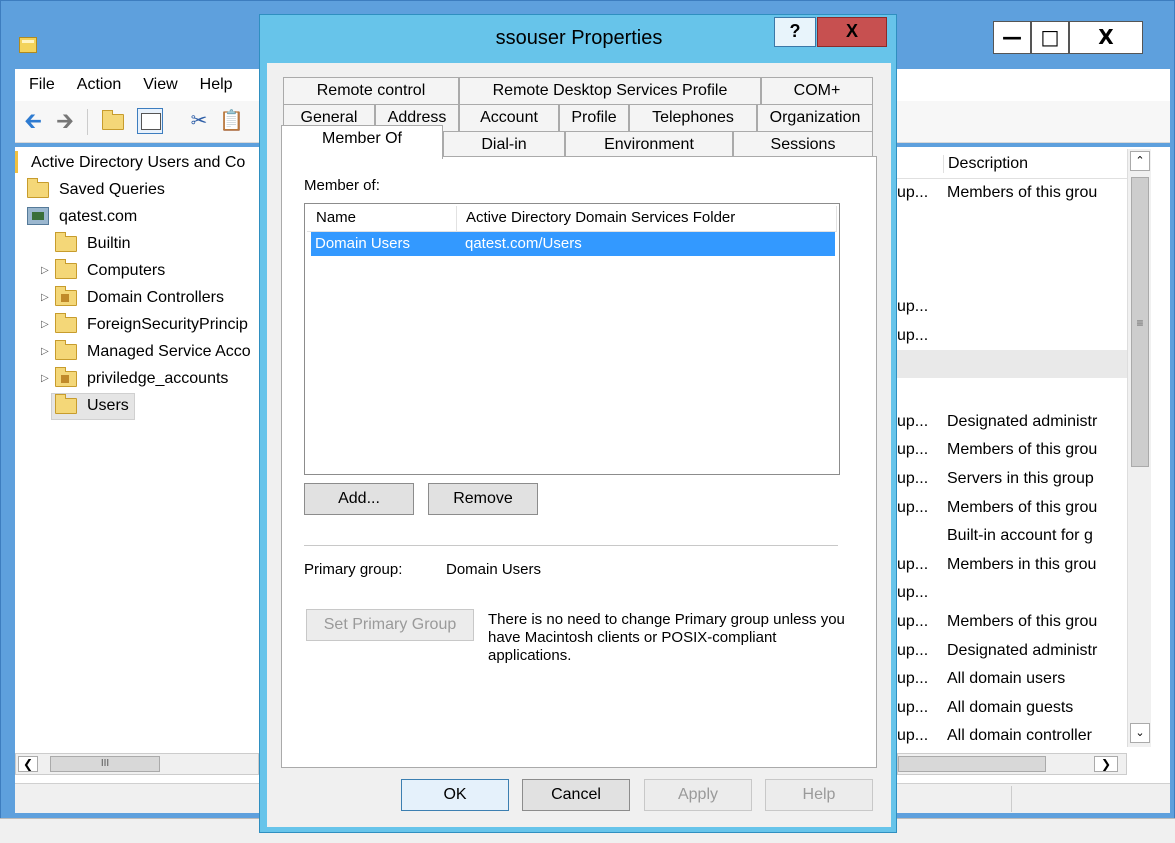 The width and height of the screenshot is (1175, 843). What do you see at coordinates (985, 164) in the screenshot?
I see `column-header-description: Description` at bounding box center [985, 164].